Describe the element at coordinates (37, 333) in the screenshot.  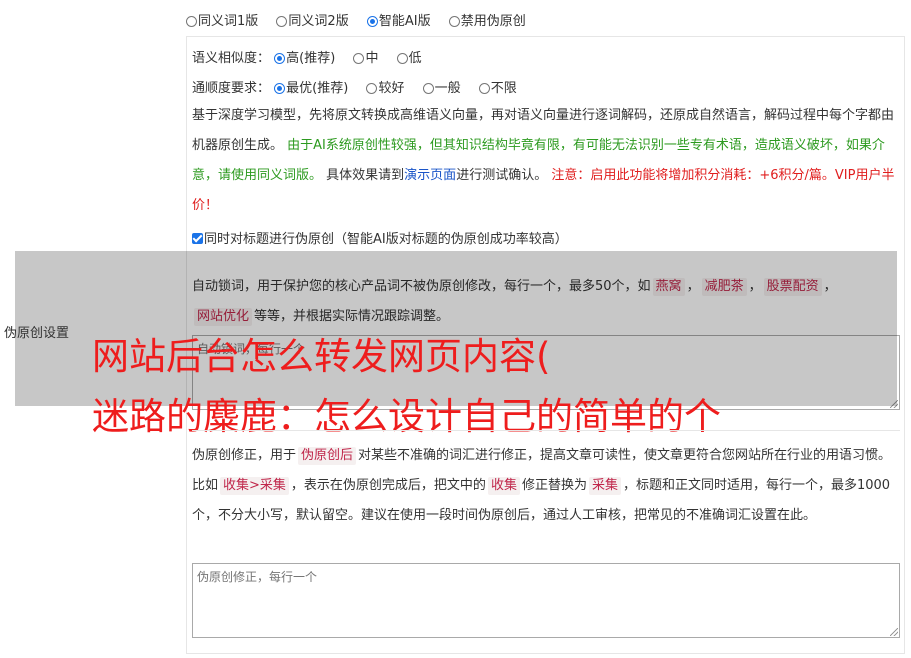
I see `section-label: 伪原创设置` at that location.